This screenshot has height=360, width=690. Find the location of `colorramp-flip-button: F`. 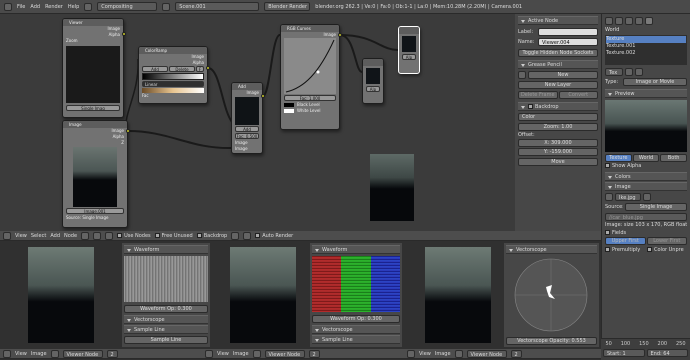

colorramp-flip-button: F is located at coordinates (200, 69).